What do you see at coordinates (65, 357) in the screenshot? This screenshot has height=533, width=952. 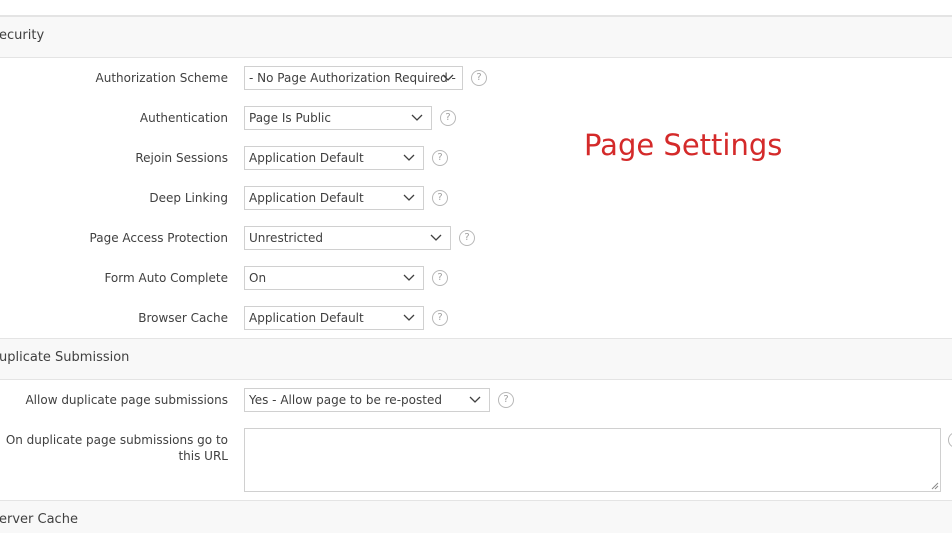 I see `section-title-duplicate-submission: uplicate Submission` at bounding box center [65, 357].